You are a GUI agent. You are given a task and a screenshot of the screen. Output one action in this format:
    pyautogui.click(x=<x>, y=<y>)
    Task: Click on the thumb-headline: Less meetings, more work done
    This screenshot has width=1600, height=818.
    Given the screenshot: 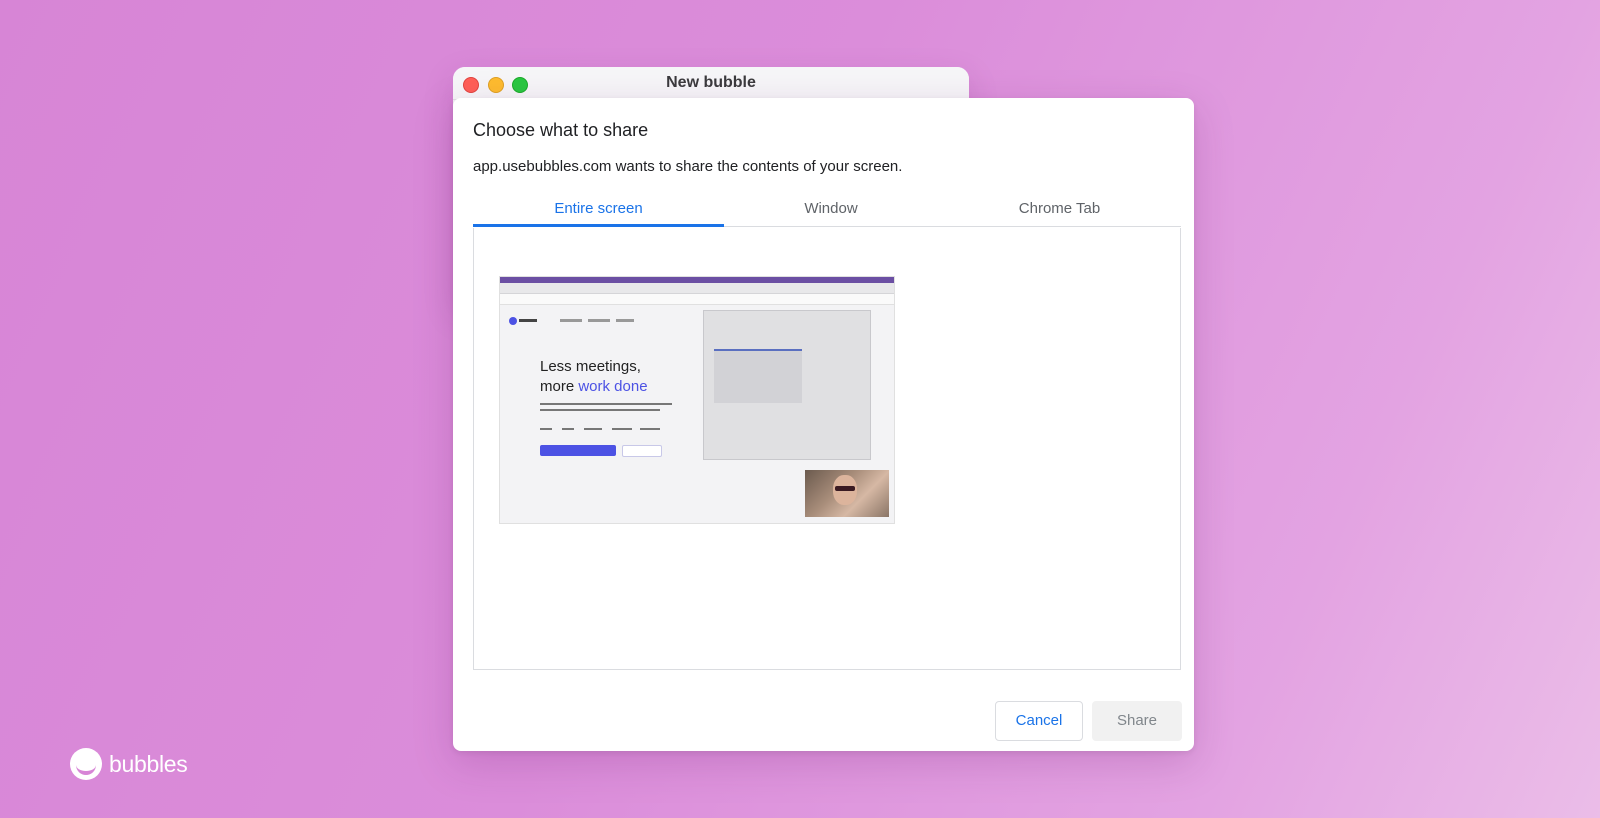 What is the action you would take?
    pyautogui.click(x=594, y=377)
    